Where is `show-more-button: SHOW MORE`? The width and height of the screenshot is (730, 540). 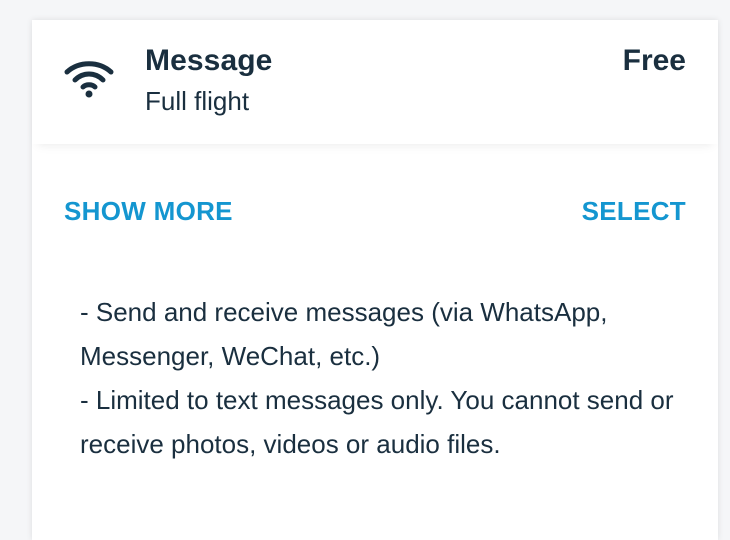
show-more-button: SHOW MORE is located at coordinates (148, 211).